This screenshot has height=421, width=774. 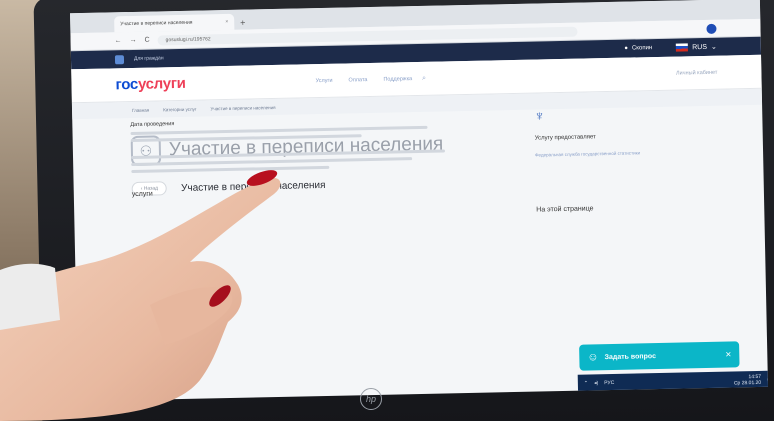 What do you see at coordinates (357, 80) in the screenshot?
I see `menu-item-payment: Оплата` at bounding box center [357, 80].